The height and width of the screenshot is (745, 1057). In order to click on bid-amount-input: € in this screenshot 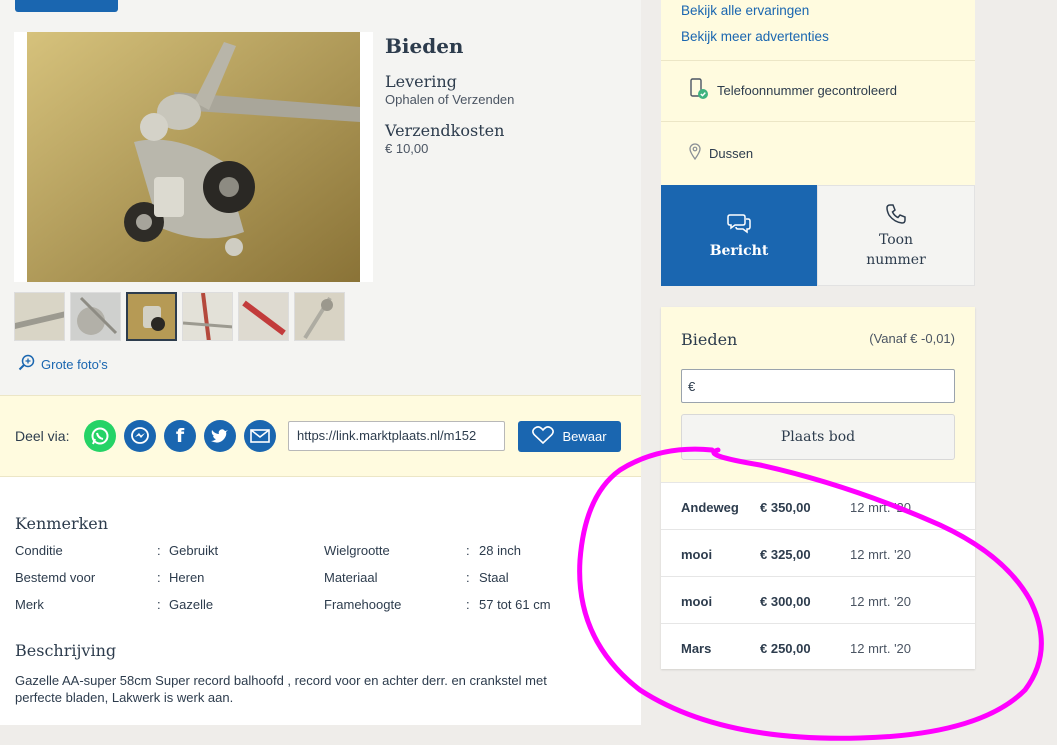, I will do `click(818, 386)`.